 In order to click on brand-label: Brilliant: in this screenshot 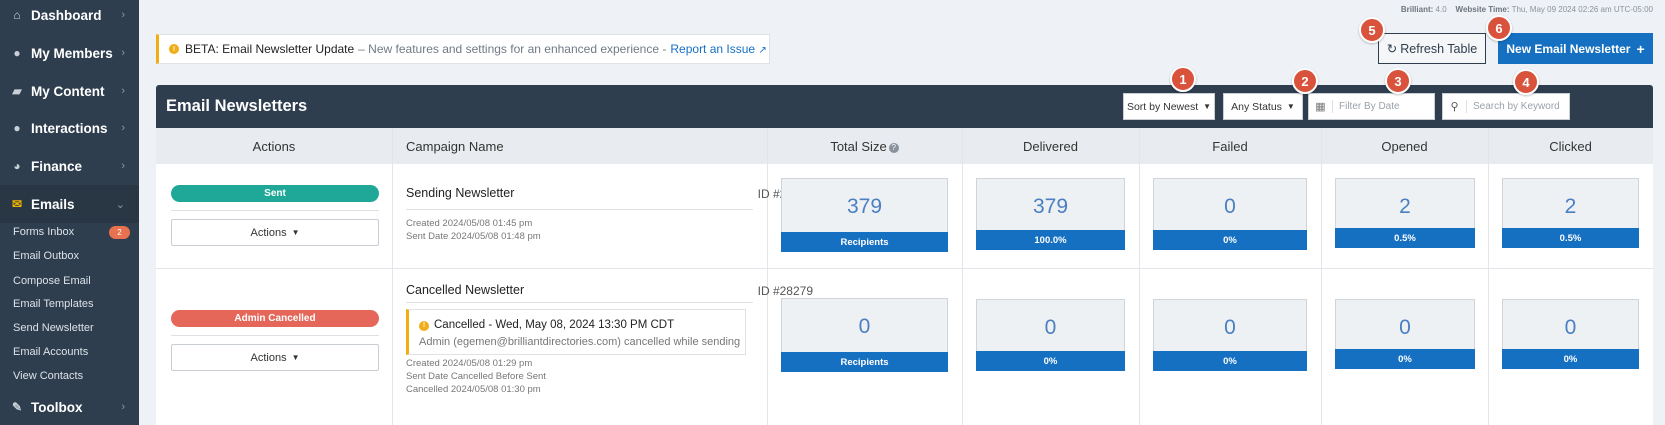, I will do `click(1417, 9)`.